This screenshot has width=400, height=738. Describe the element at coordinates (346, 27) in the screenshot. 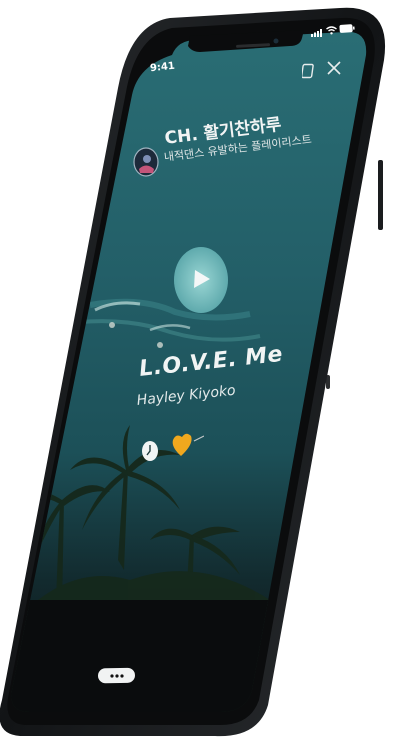

I see `battery-icon` at that location.